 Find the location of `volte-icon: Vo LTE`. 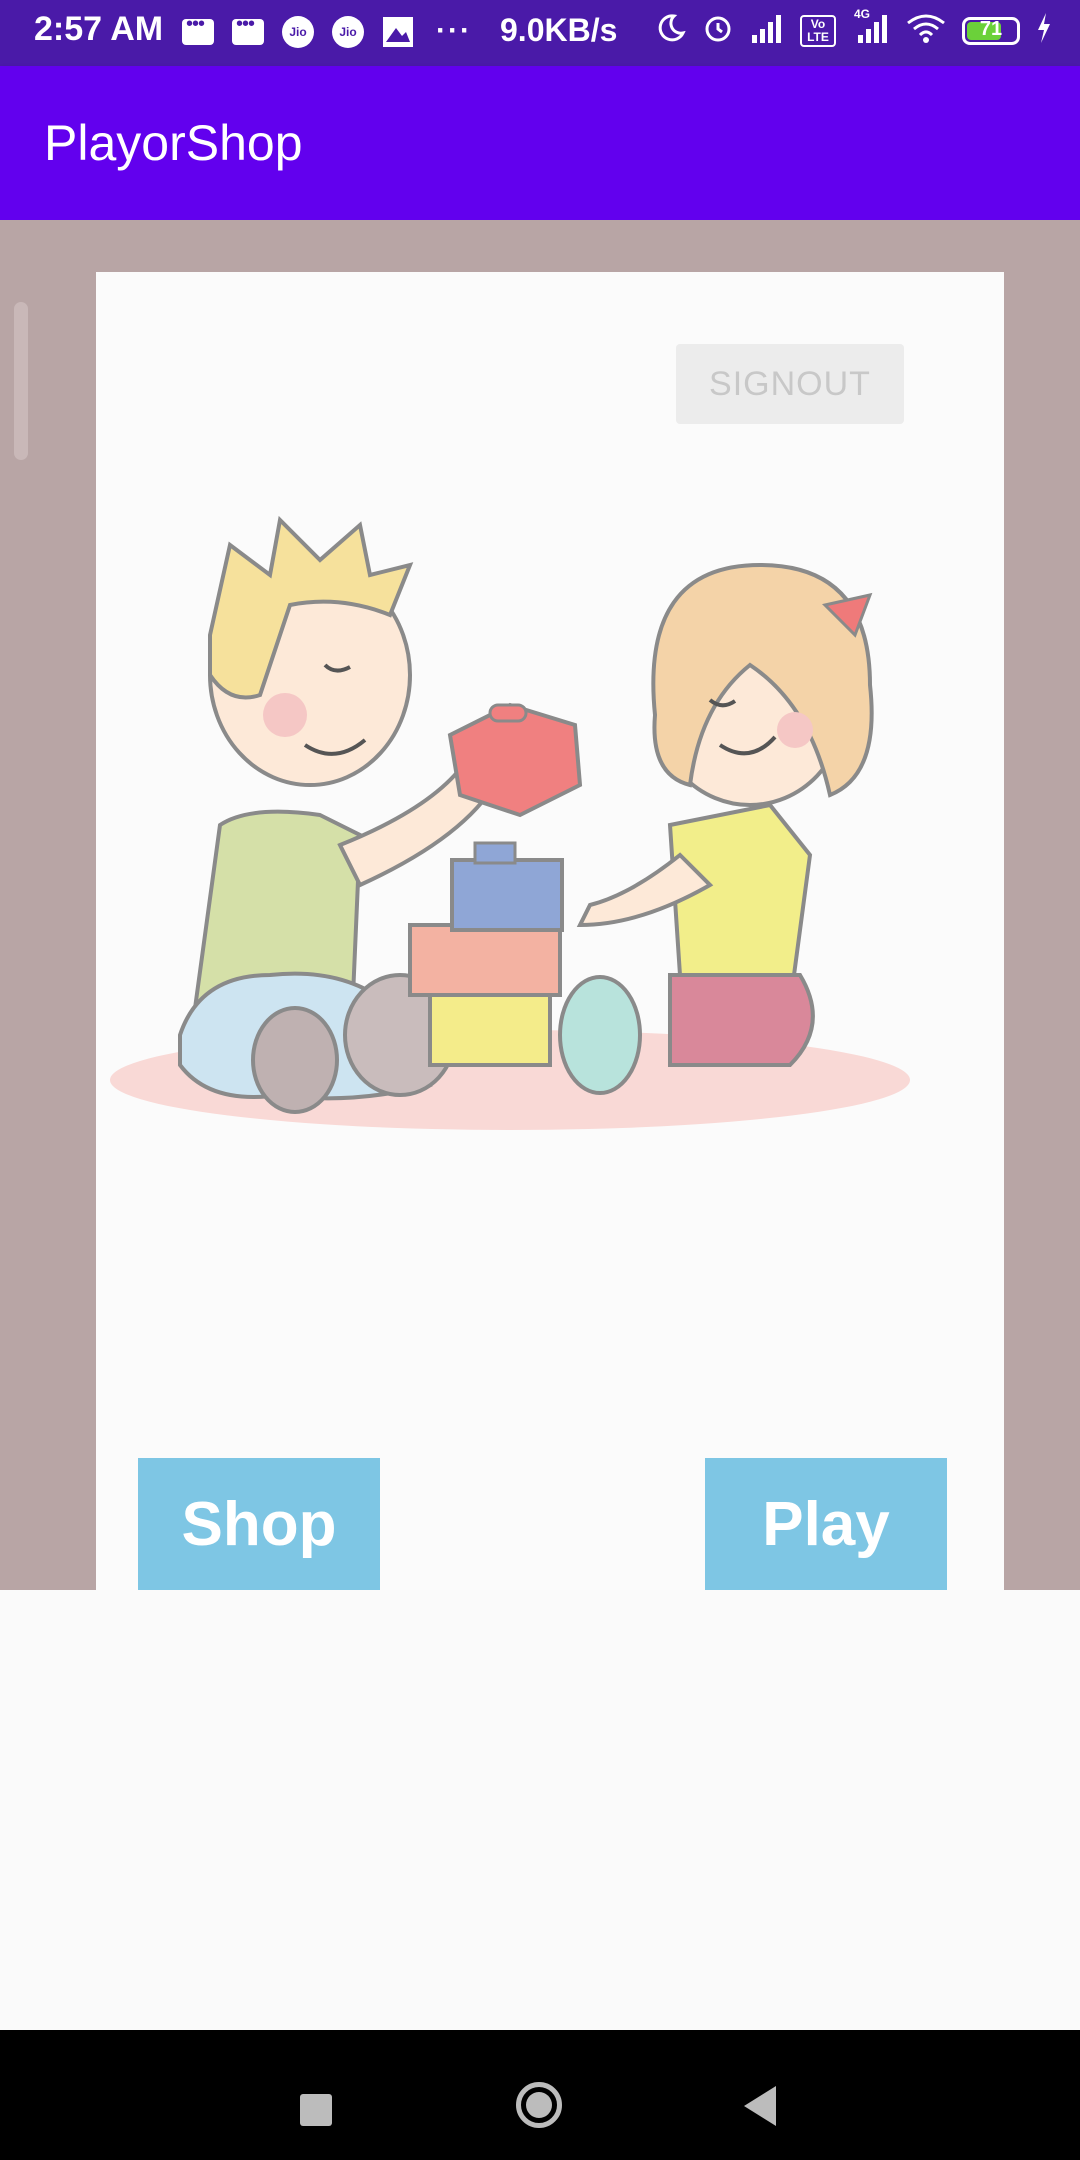

volte-icon: Vo LTE is located at coordinates (818, 30).